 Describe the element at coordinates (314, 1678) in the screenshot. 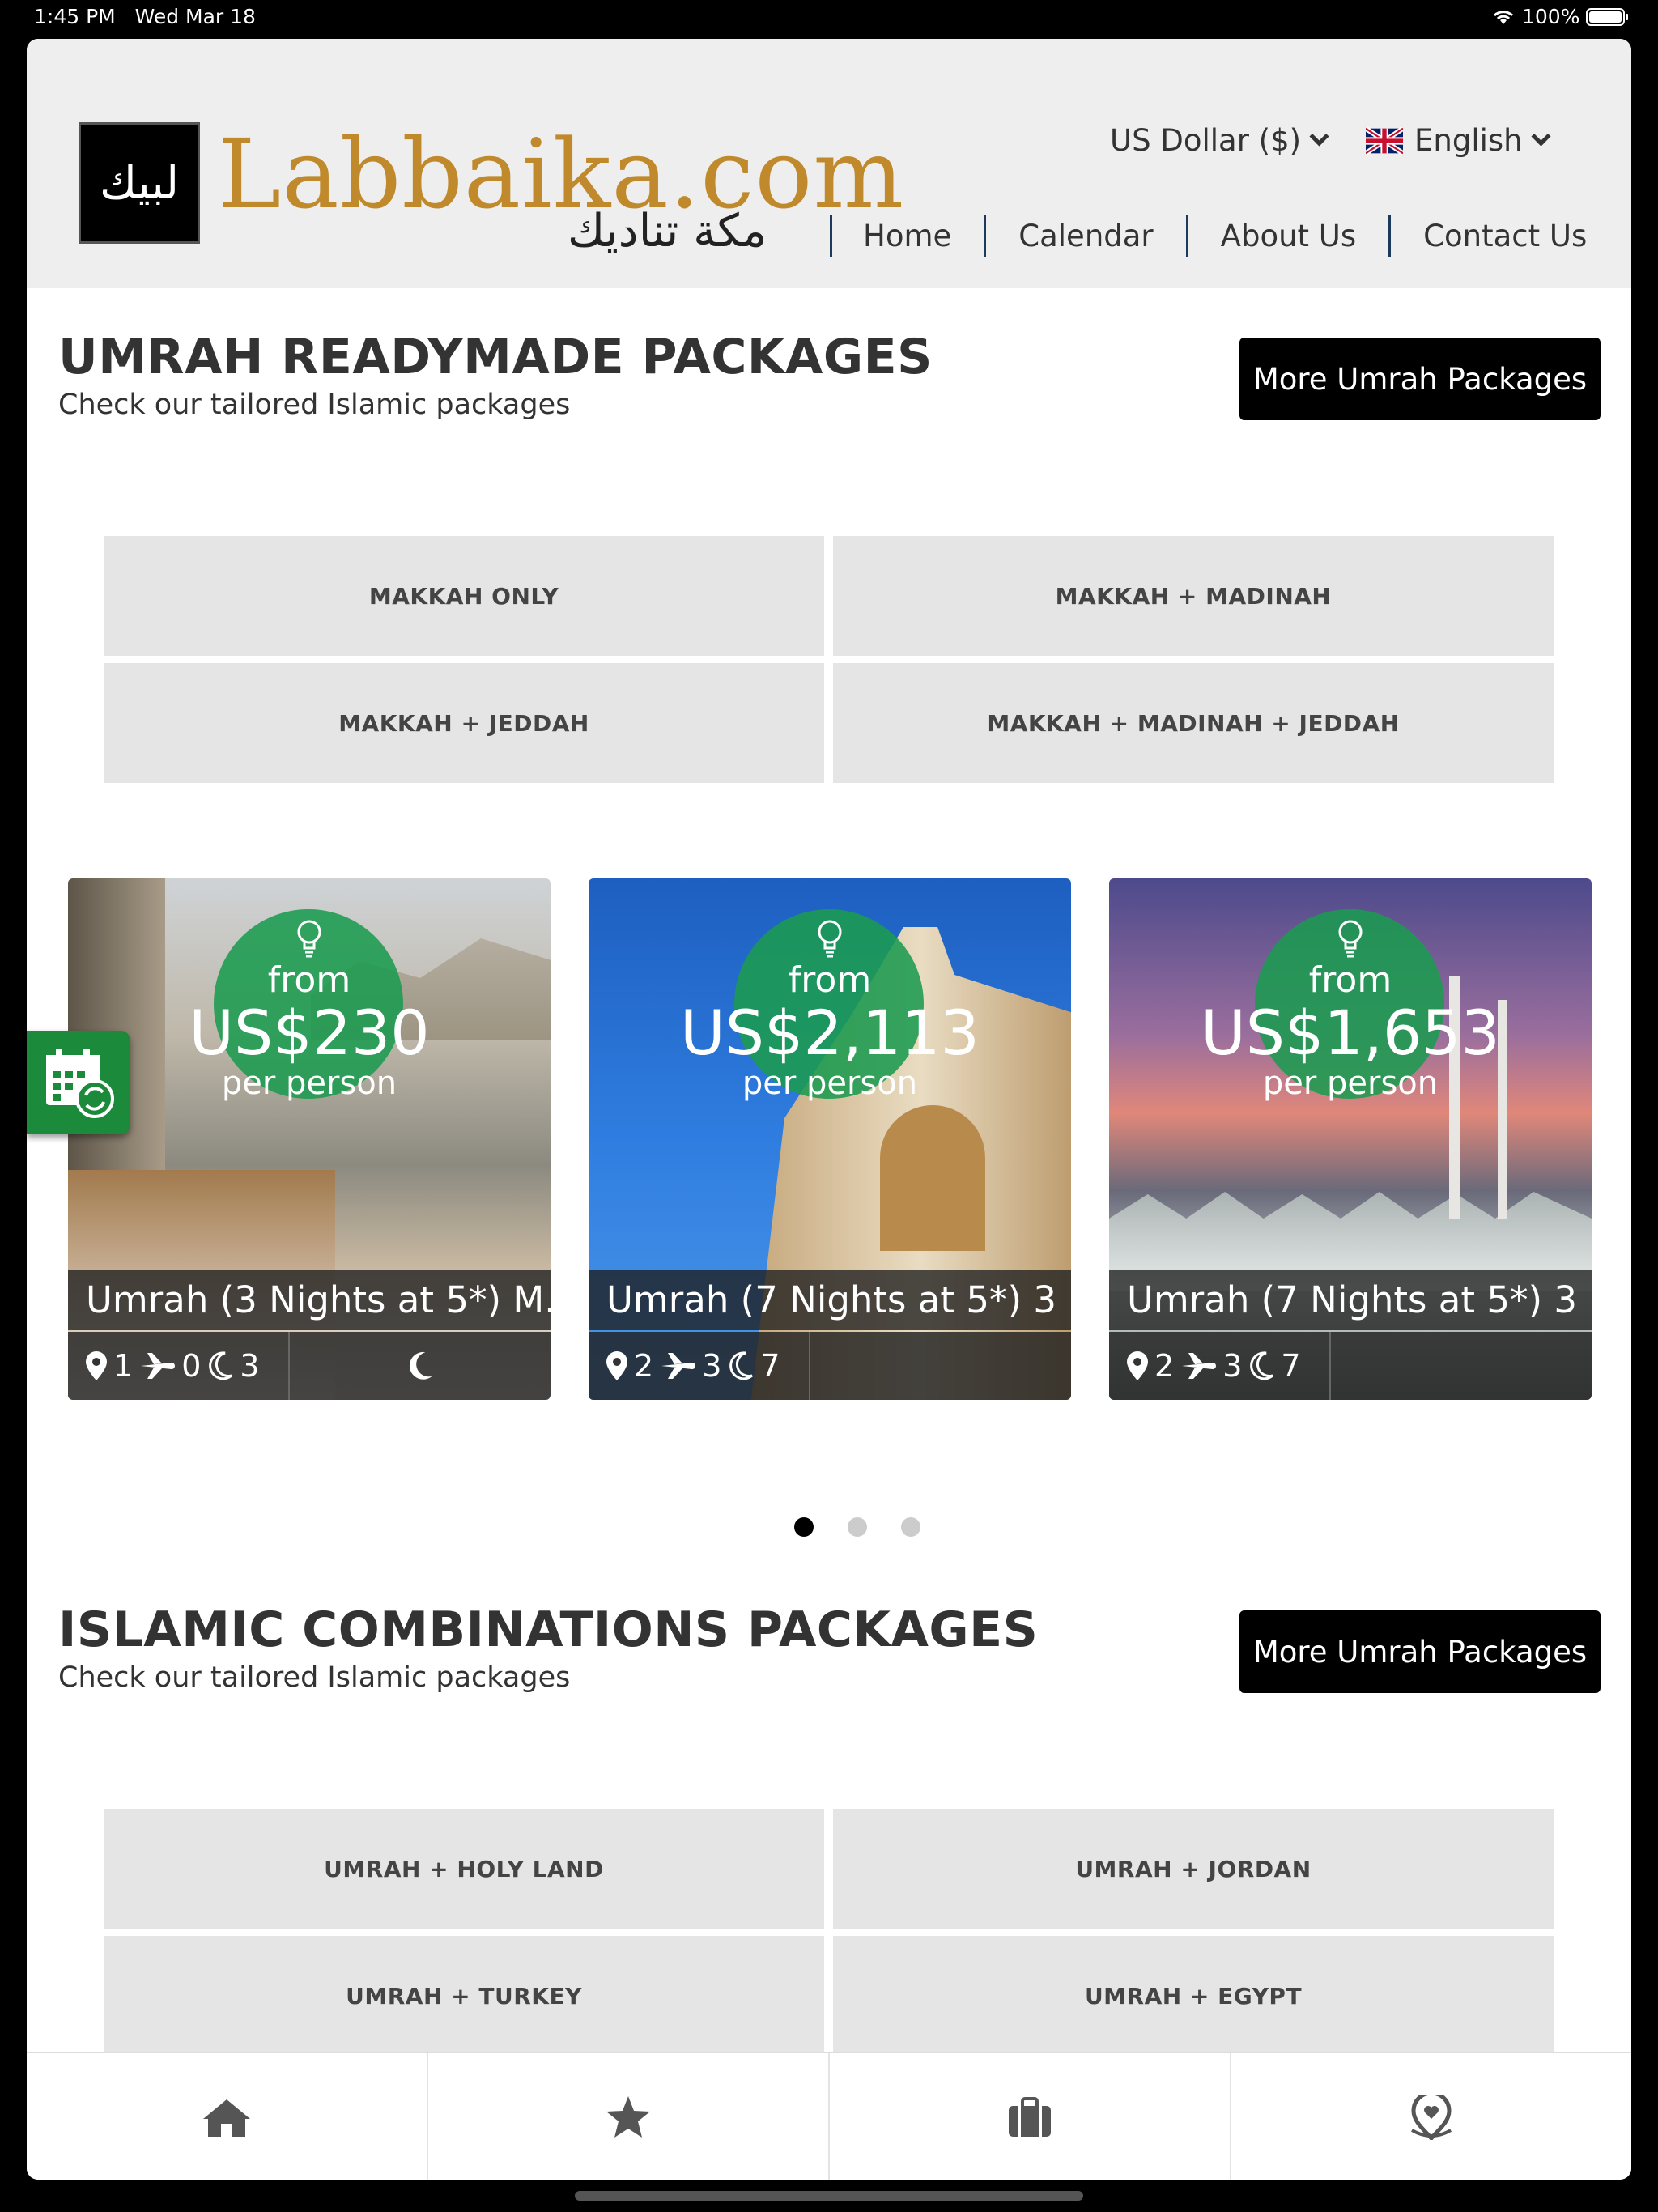

I see `section-subtitle-combinations: Check our tailored Islamic packages` at that location.